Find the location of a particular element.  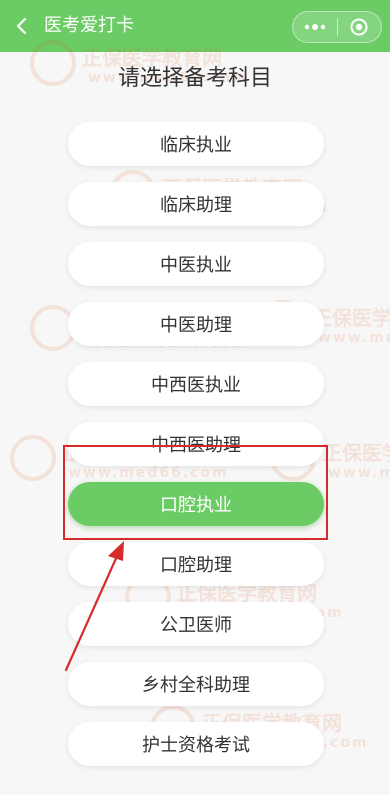

subject-option: 乡村全科助理 is located at coordinates (196, 684).